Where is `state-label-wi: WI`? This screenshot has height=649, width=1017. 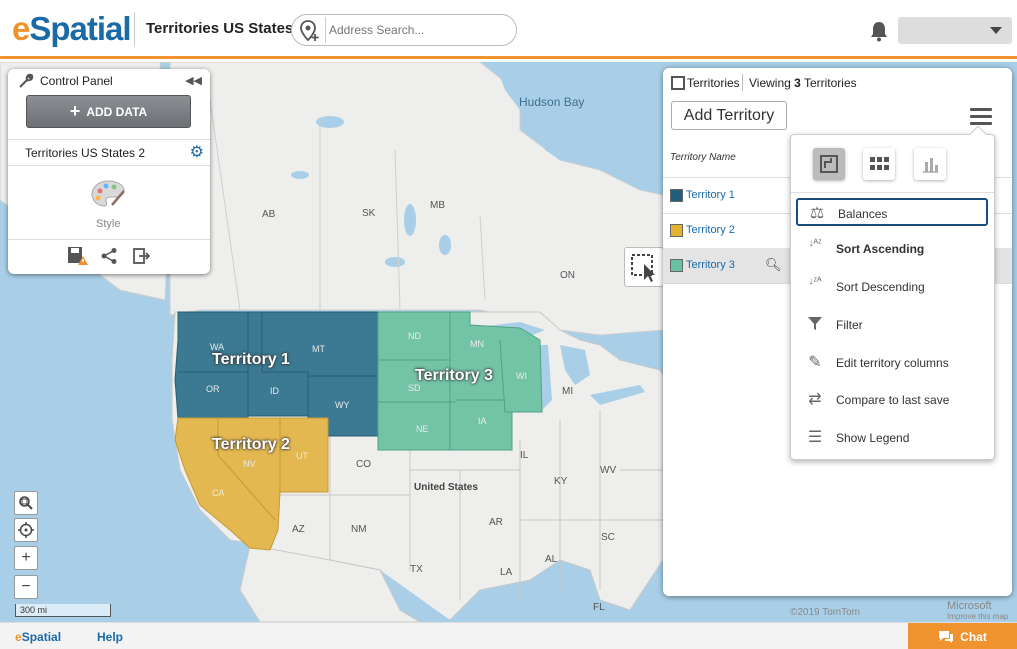 state-label-wi: WI is located at coordinates (521, 376).